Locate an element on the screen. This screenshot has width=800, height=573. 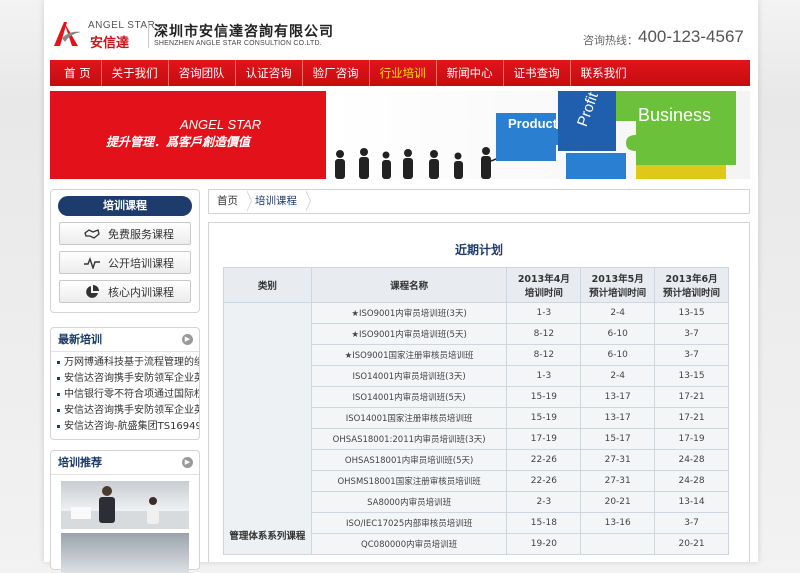
nav-factory-audit: 验厂咨询 is located at coordinates (336, 73).